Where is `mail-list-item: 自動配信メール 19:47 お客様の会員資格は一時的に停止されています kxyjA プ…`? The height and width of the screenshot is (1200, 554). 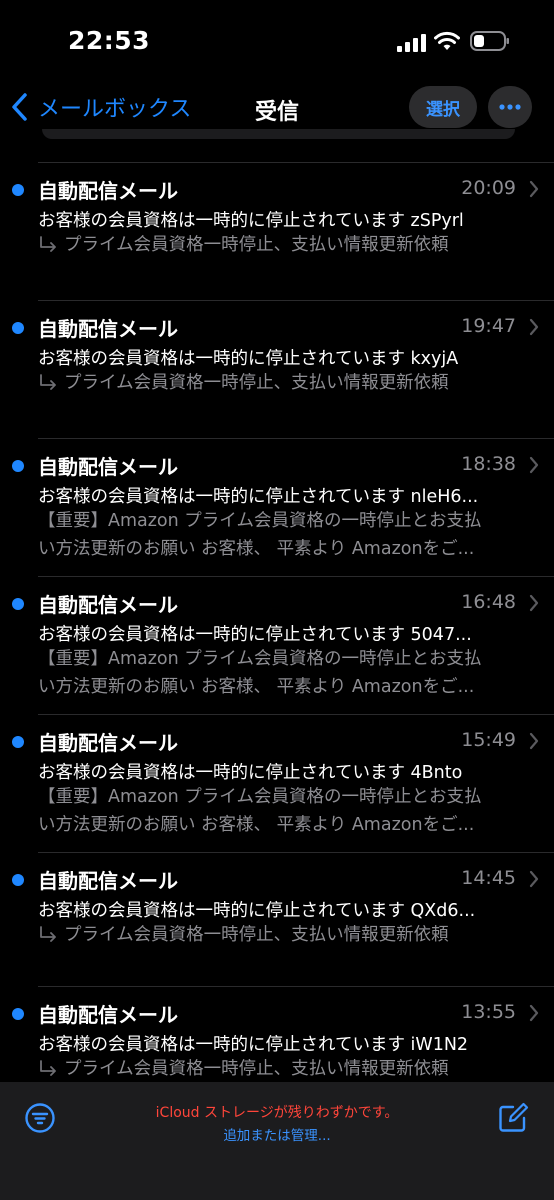
mail-list-item: 自動配信メール 19:47 お客様の会員資格は一時的に停止されています kxyjA プ… is located at coordinates (283, 369).